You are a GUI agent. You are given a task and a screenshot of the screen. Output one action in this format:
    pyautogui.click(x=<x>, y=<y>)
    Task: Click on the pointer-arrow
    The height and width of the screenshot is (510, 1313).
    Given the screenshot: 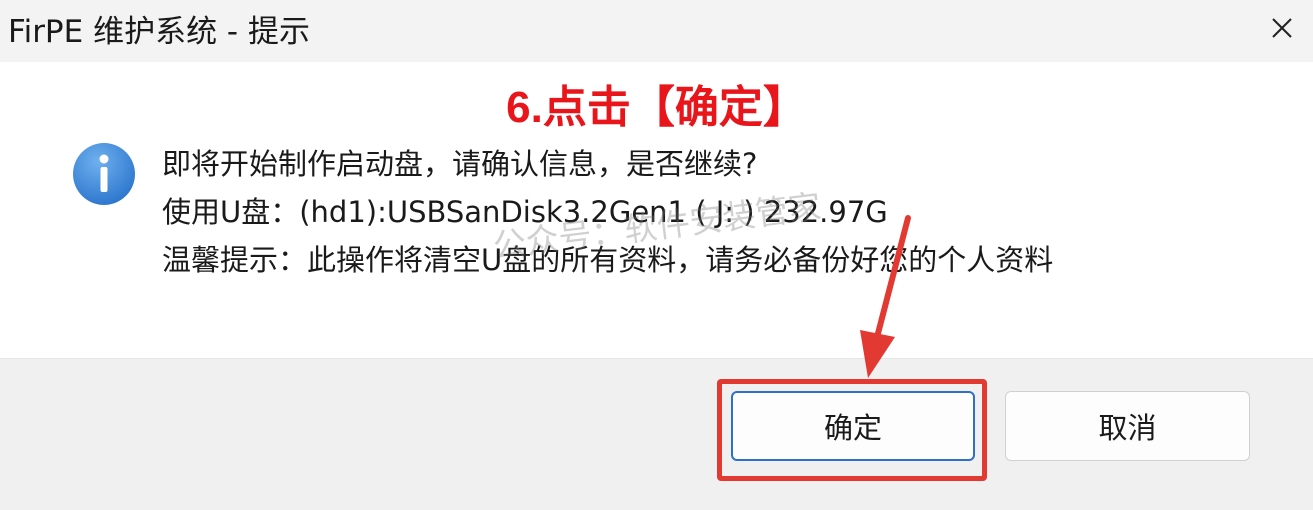 What is the action you would take?
    pyautogui.click(x=885, y=296)
    